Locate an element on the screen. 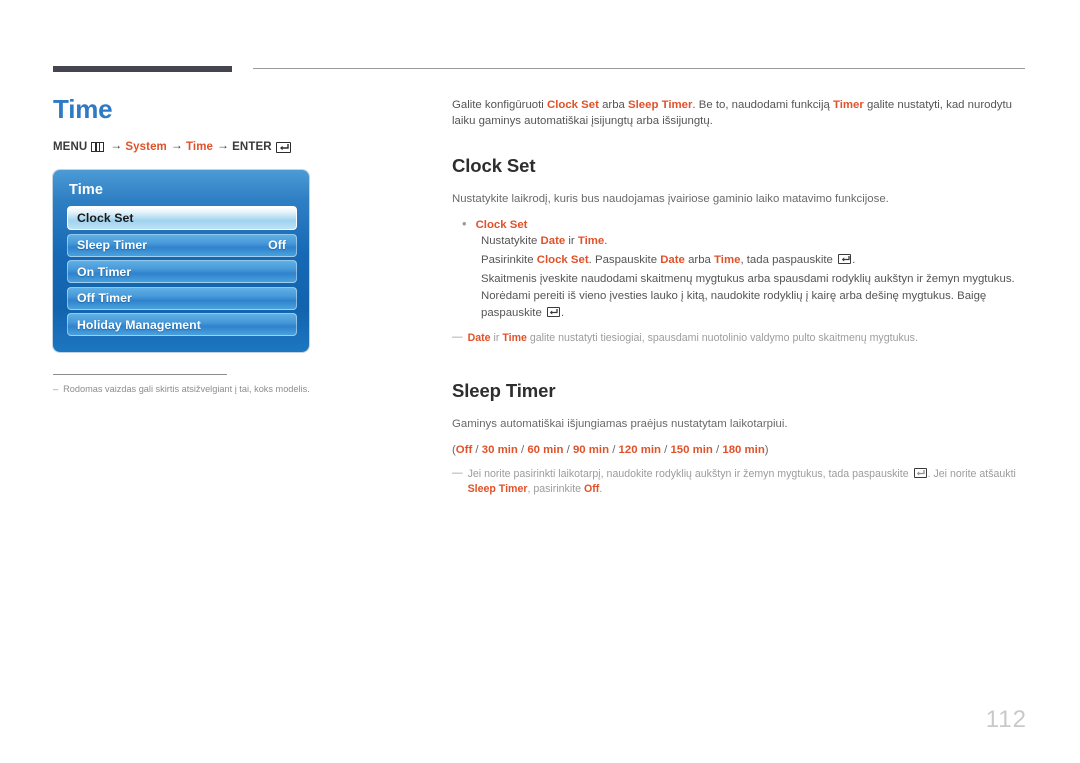  menu-grid-icon is located at coordinates (98, 147).